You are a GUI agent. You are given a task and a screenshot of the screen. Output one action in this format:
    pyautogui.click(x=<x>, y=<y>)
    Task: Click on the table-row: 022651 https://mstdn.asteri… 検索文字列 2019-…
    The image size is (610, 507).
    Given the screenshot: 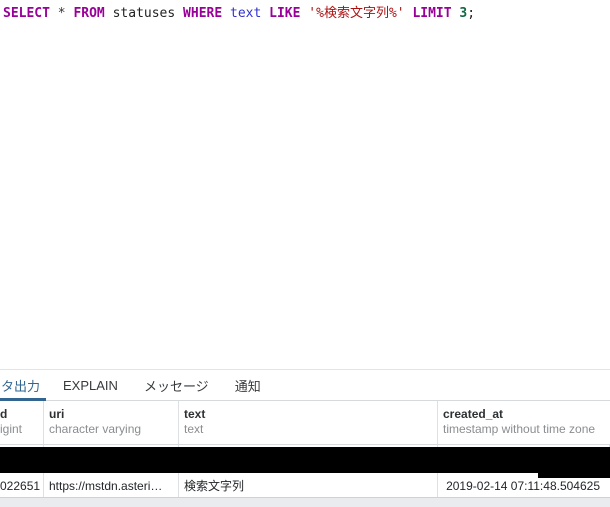 What is the action you would take?
    pyautogui.click(x=305, y=486)
    